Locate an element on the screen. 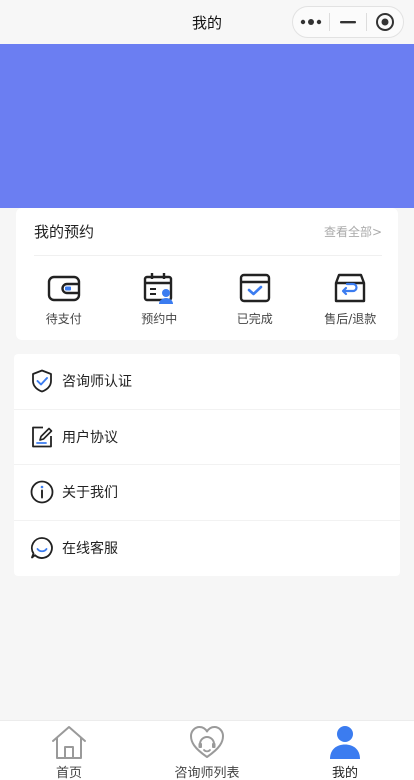  heart-headset-icon is located at coordinates (207, 742).